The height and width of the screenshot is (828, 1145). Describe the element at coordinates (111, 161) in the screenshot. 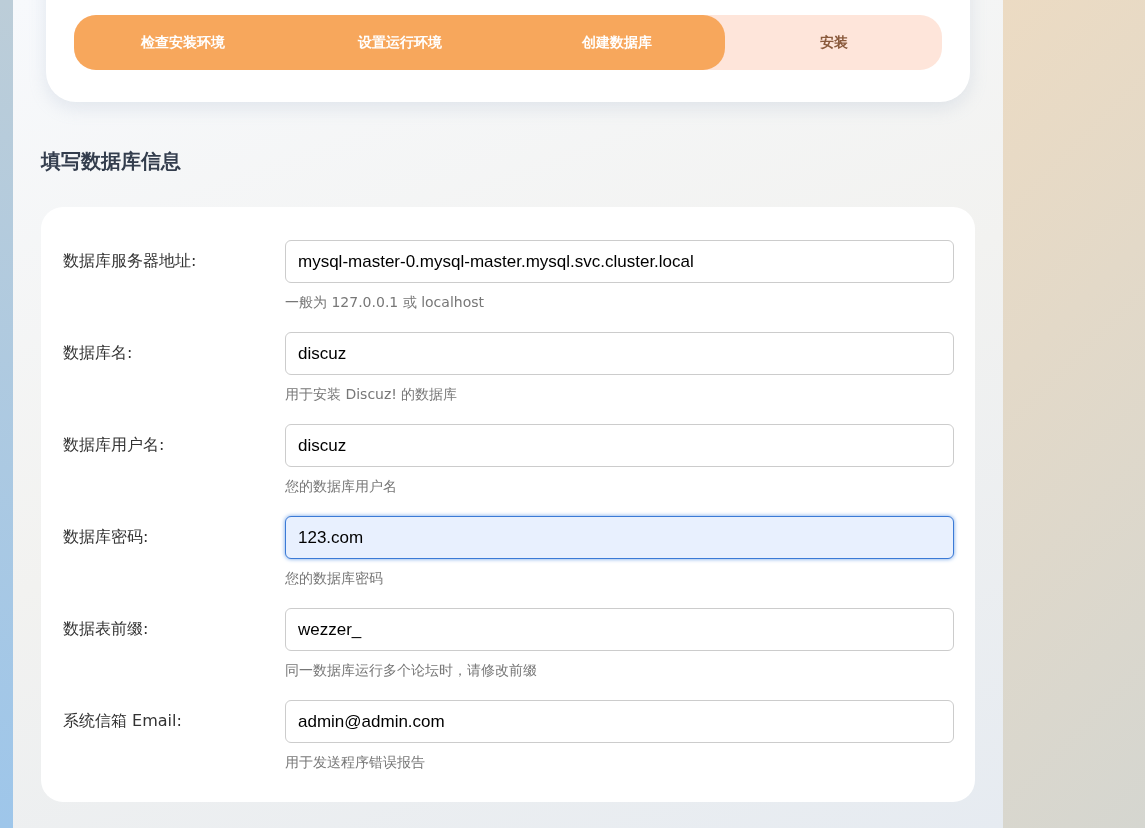

I see `section-title: 填写数据库信息` at that location.